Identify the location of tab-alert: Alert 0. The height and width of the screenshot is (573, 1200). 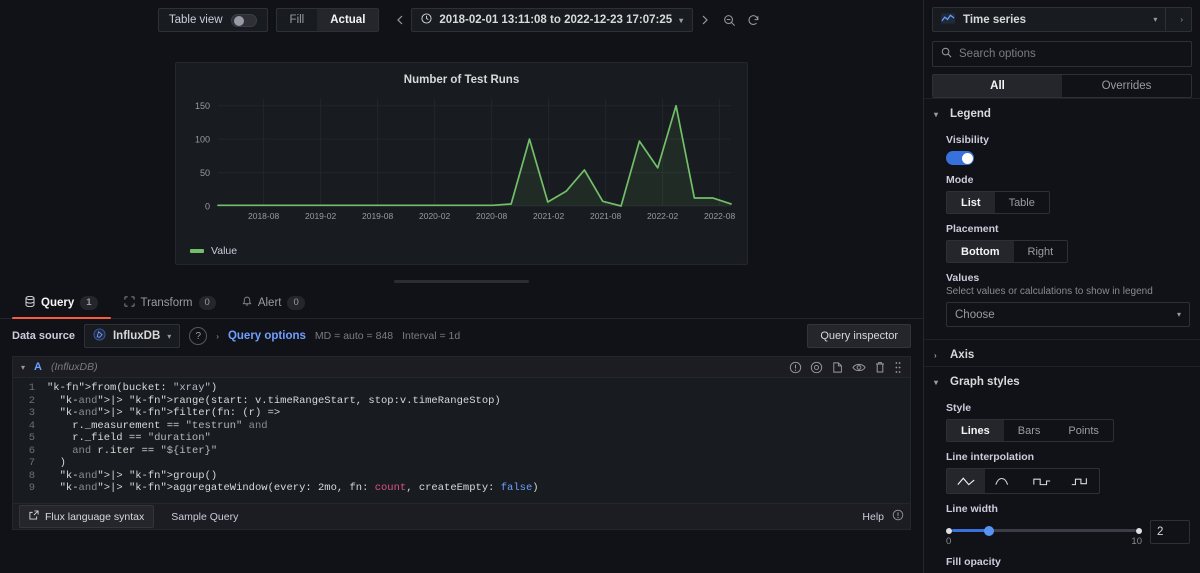
(273, 303).